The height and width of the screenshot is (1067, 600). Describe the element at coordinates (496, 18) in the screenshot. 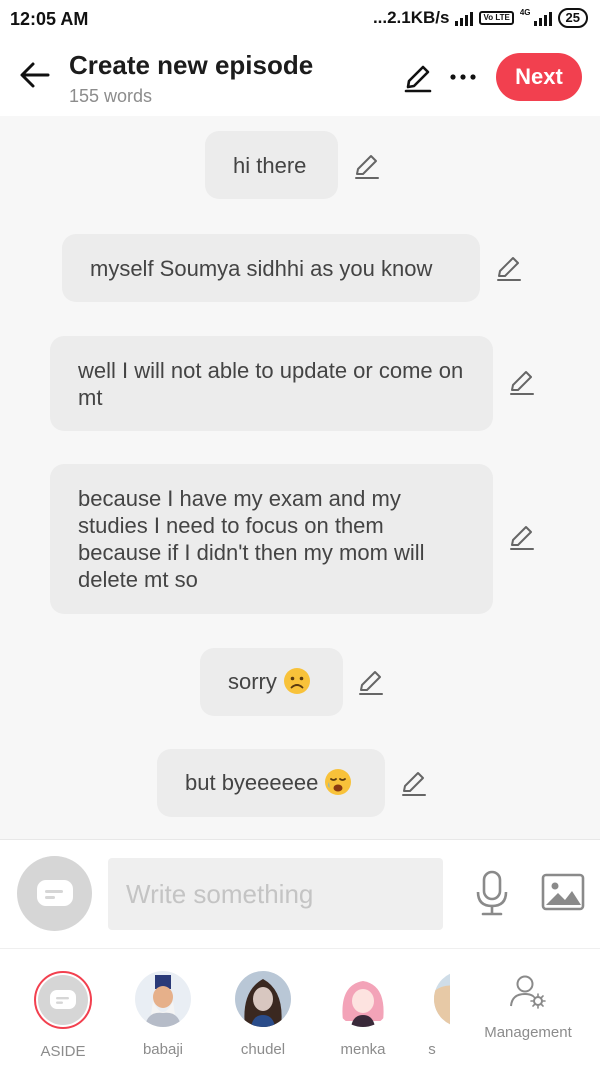

I see `volte-icon: Vo LTE` at that location.